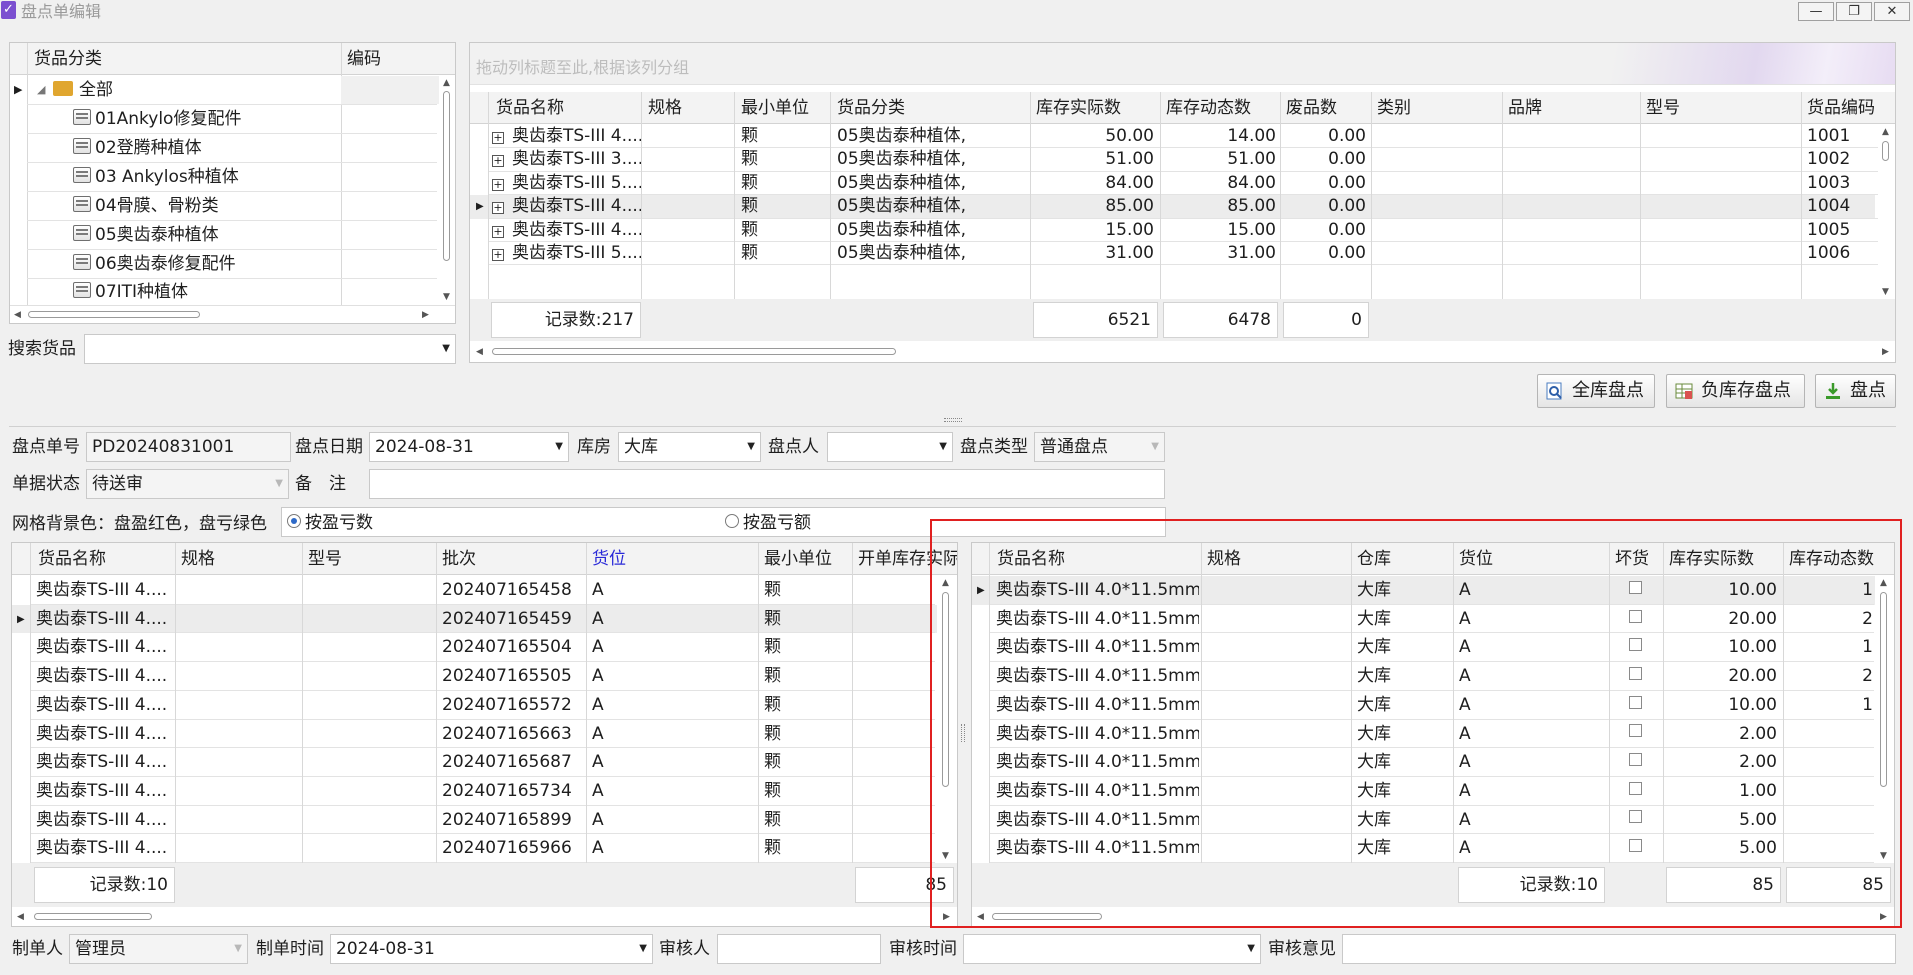 This screenshot has height=975, width=1913. Describe the element at coordinates (1632, 558) in the screenshot. I see `col-header-damaged: 坏货` at that location.